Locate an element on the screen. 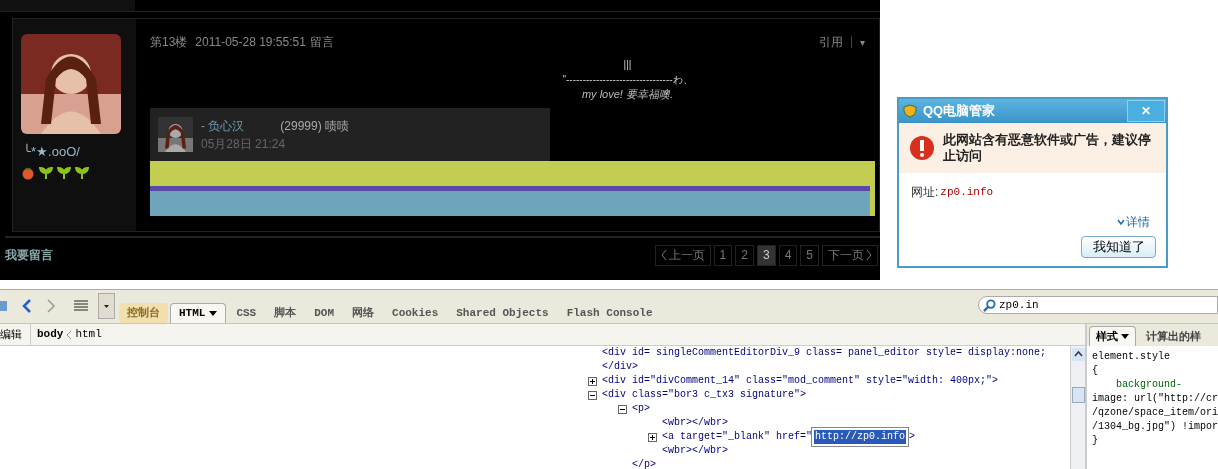 This screenshot has height=469, width=1218. code-line: <div id= singleCommentEditorDiv_9 class= panel_editor style= display:none; is located at coordinates (824, 353).